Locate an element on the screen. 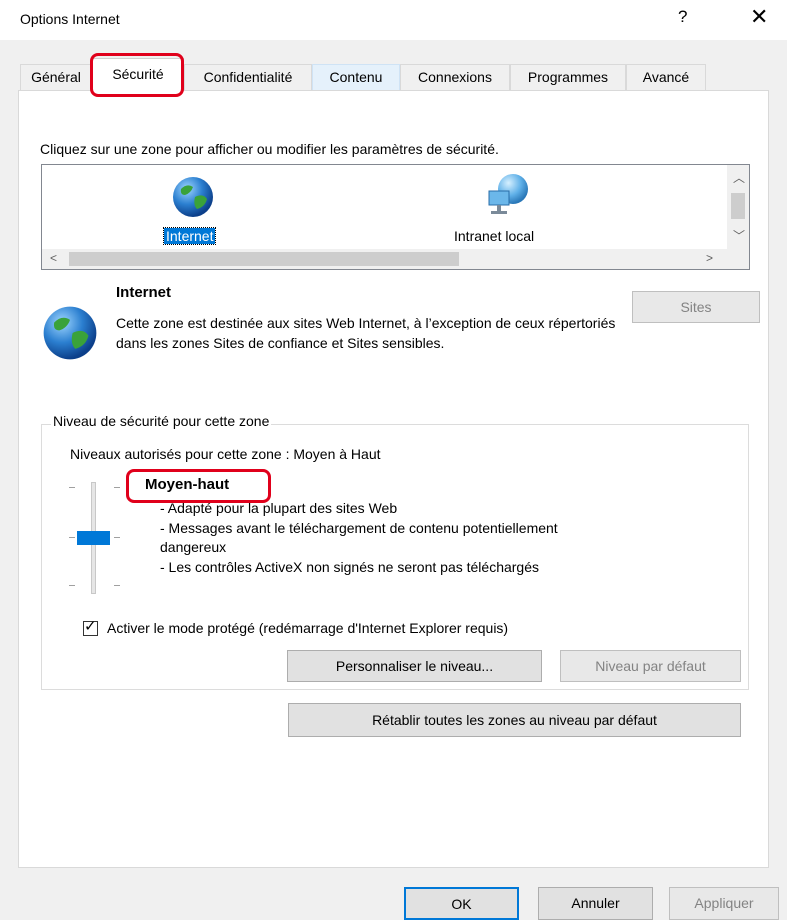 The image size is (787, 920). level-detail-line: dangereux is located at coordinates (193, 547).